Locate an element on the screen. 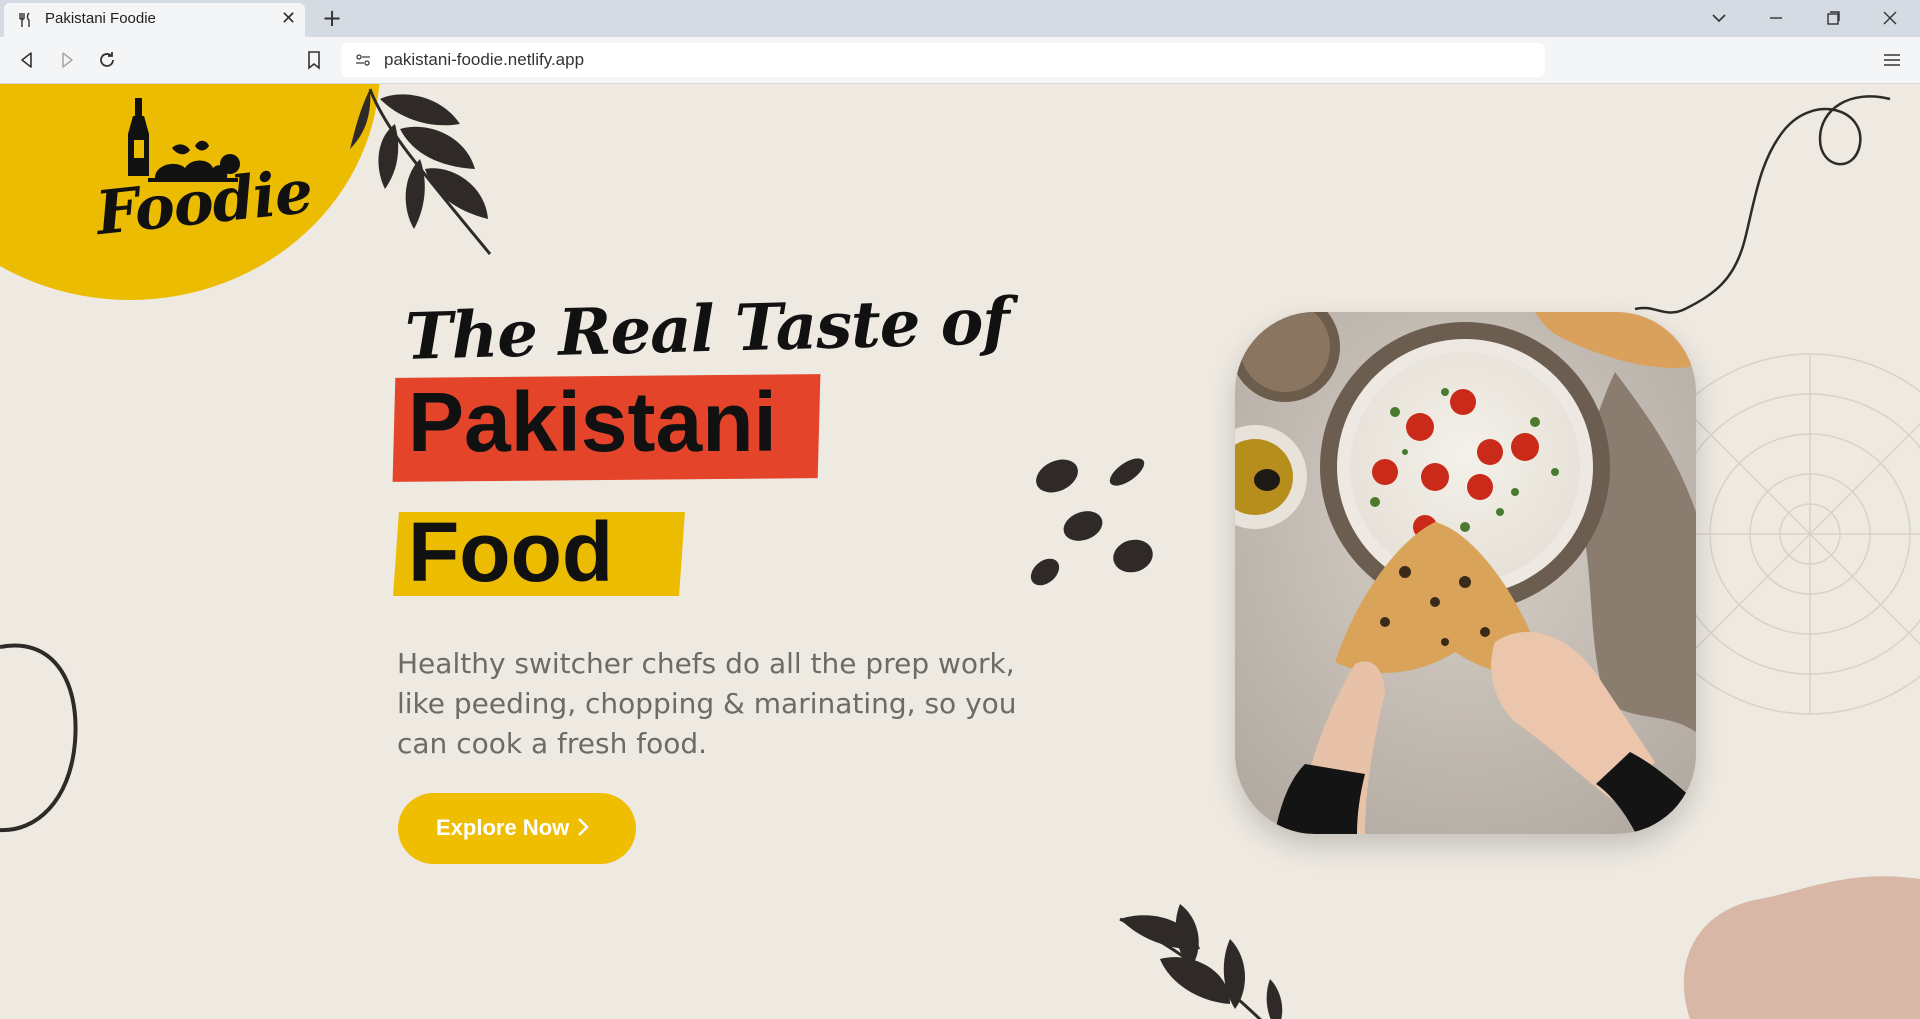 This screenshot has height=1019, width=1920. pink-blob-decoration is located at coordinates (1801, 947).